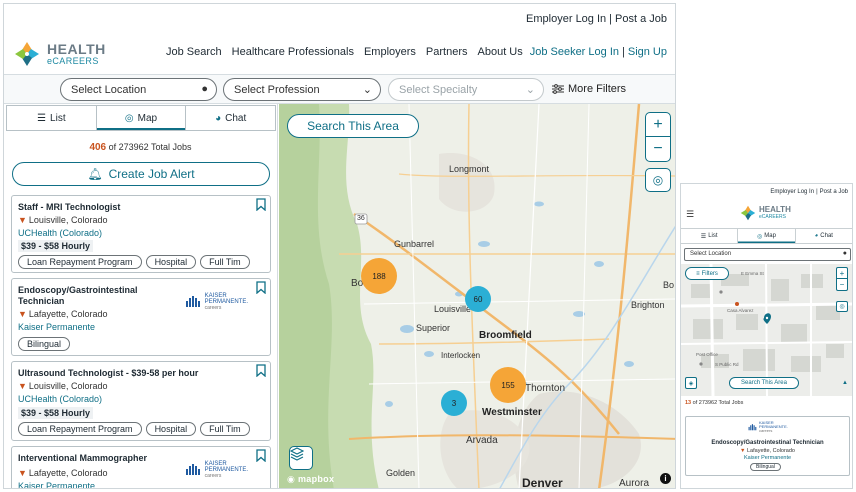 This screenshot has width=856, height=492. What do you see at coordinates (691, 383) in the screenshot?
I see `map-layers-button: ◈` at bounding box center [691, 383].